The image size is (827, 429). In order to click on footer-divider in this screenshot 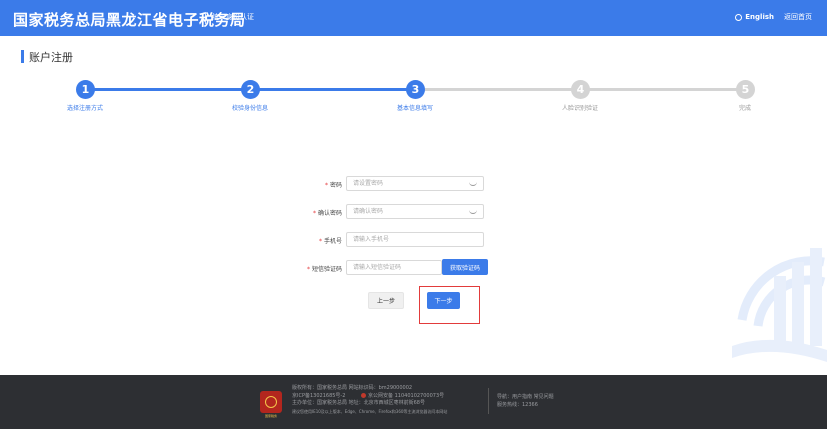, I will do `click(488, 401)`.